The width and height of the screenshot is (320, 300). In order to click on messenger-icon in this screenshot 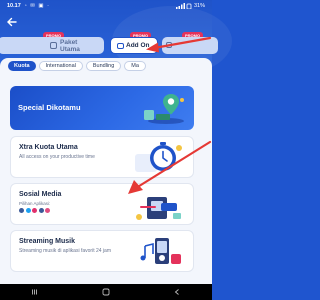, I will do `click(41, 210)`.